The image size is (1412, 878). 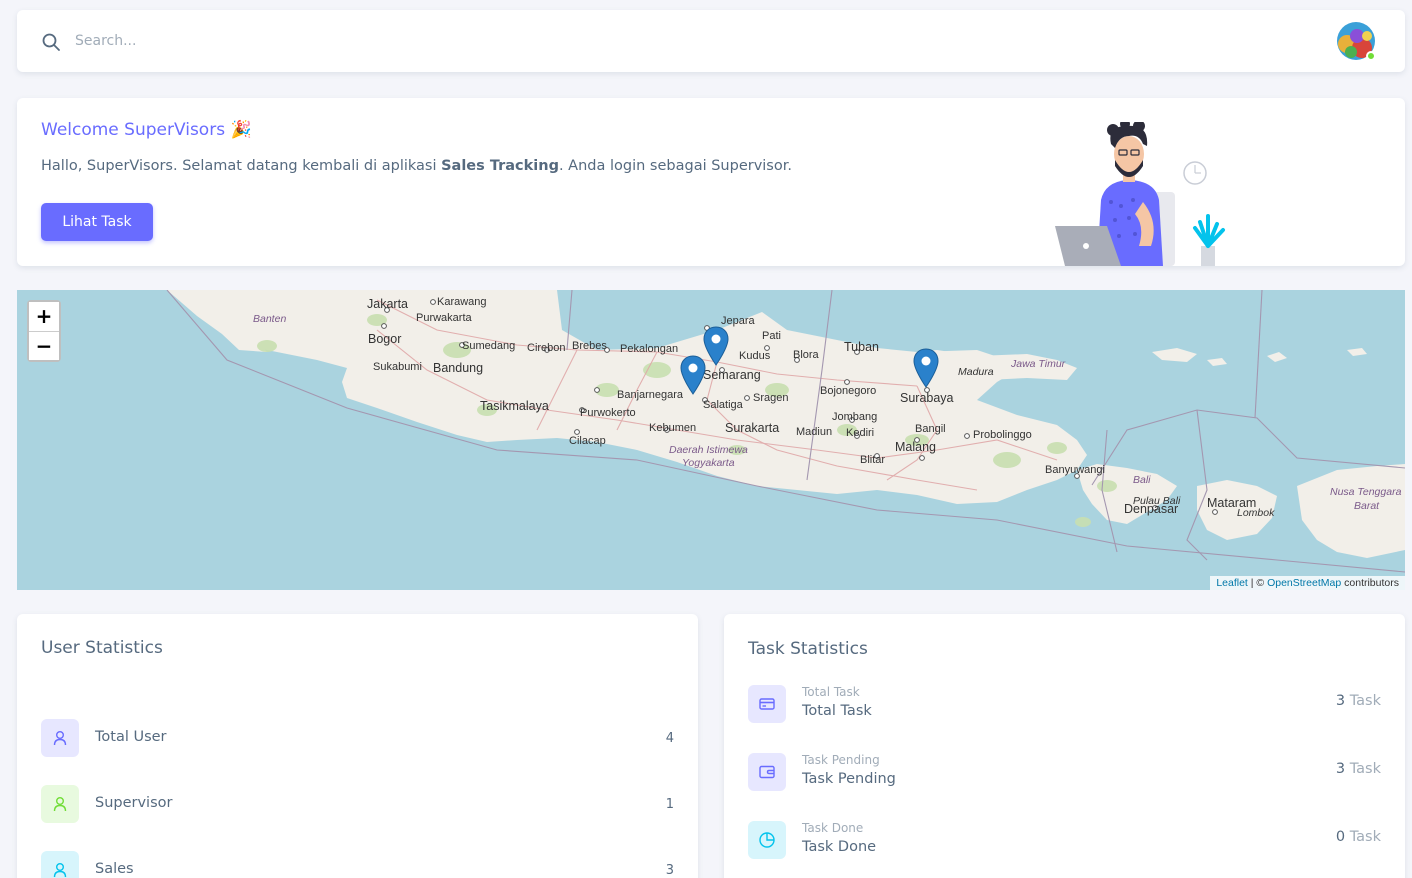 I want to click on task-label: Task Done, so click(x=839, y=847).